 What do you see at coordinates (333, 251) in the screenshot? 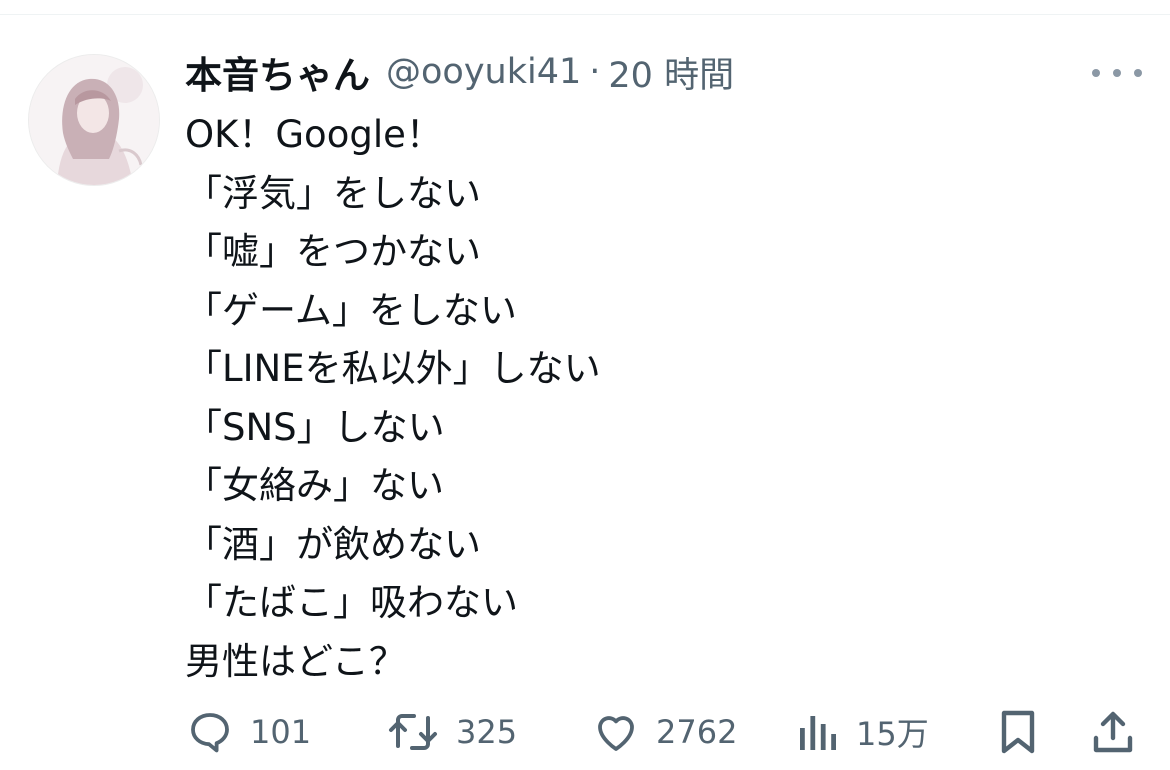
I see `tweet-line: 「嘘」をつかない` at bounding box center [333, 251].